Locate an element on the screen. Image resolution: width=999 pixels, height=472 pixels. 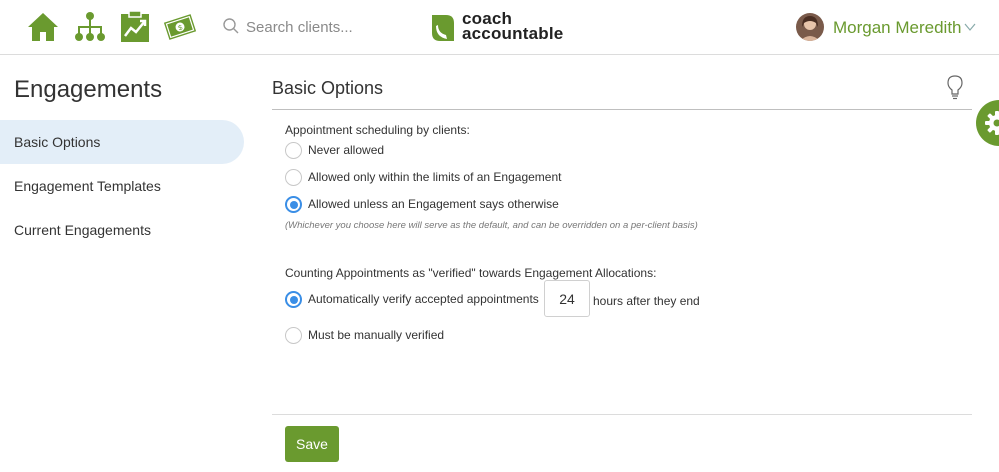
sidebar-item-current-engagements: Current Engagements is located at coordinates (122, 230).